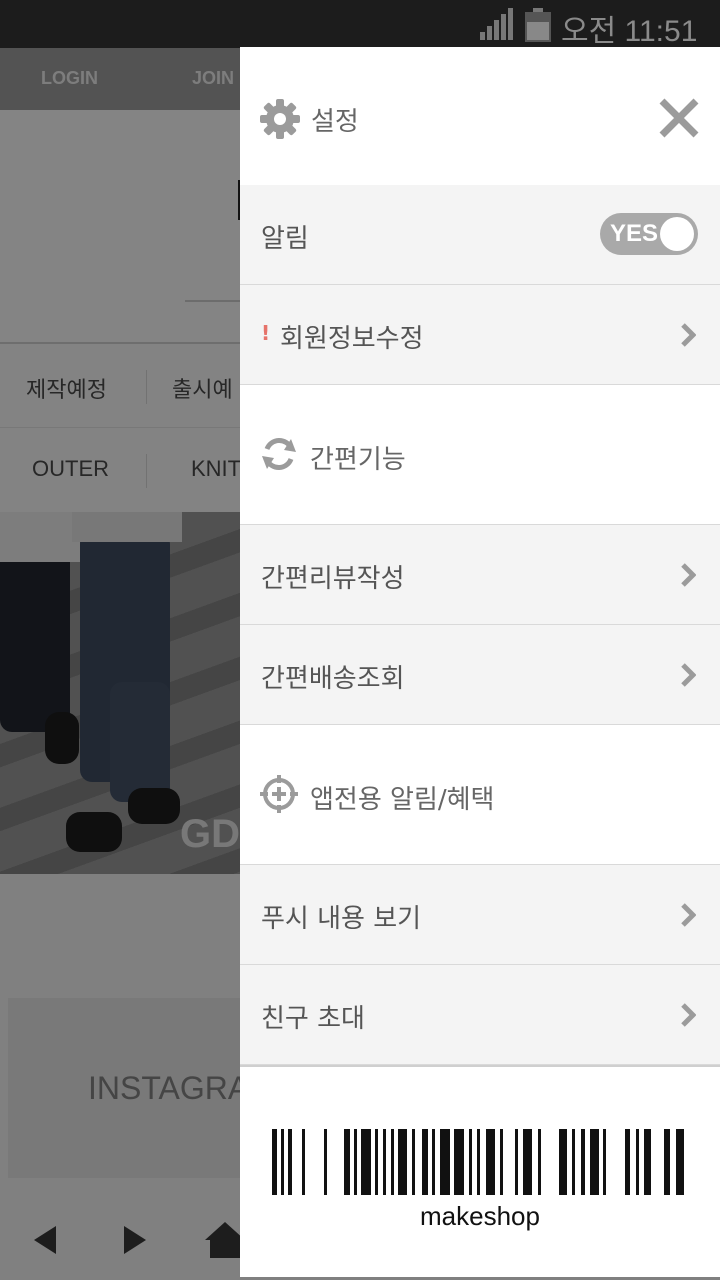 The image size is (720, 1280). What do you see at coordinates (634, 233) in the screenshot?
I see `toggle-text: YES` at bounding box center [634, 233].